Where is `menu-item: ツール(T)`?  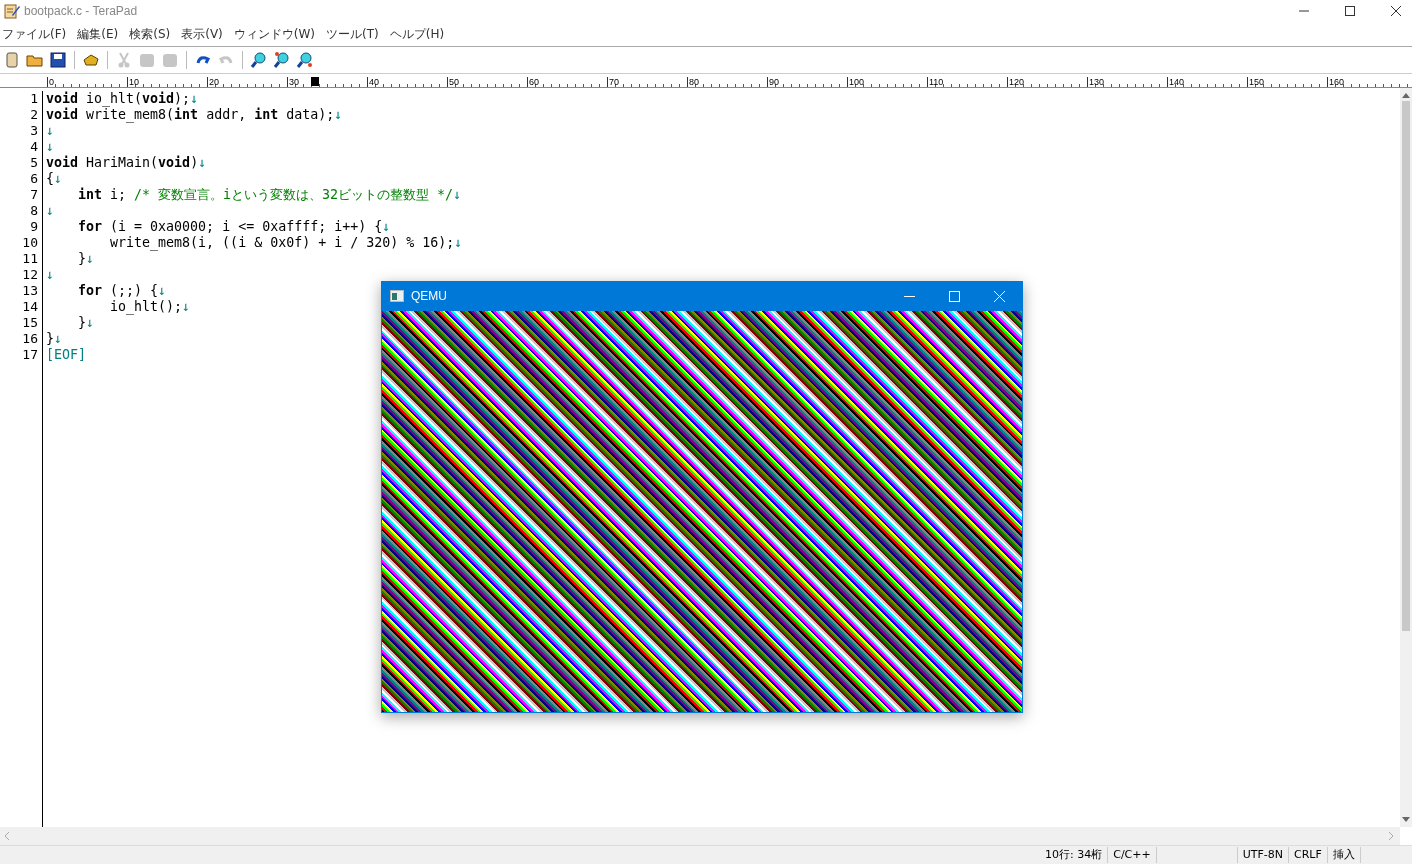
menu-item: ツール(T) is located at coordinates (355, 34).